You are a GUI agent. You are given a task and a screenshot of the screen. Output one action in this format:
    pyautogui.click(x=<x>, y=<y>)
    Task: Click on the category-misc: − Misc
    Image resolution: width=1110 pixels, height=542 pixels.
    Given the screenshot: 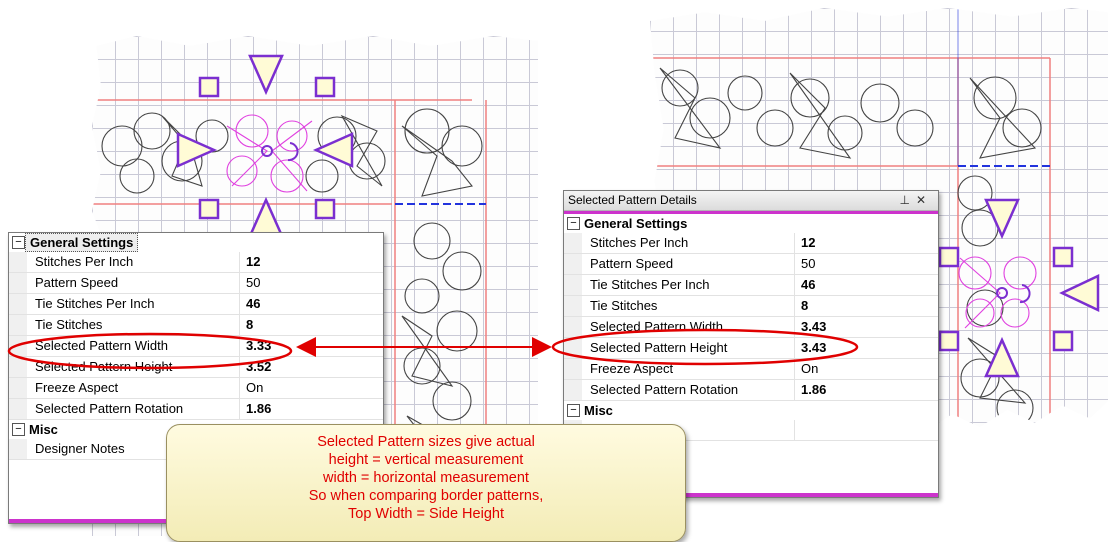 What is the action you would take?
    pyautogui.click(x=751, y=410)
    